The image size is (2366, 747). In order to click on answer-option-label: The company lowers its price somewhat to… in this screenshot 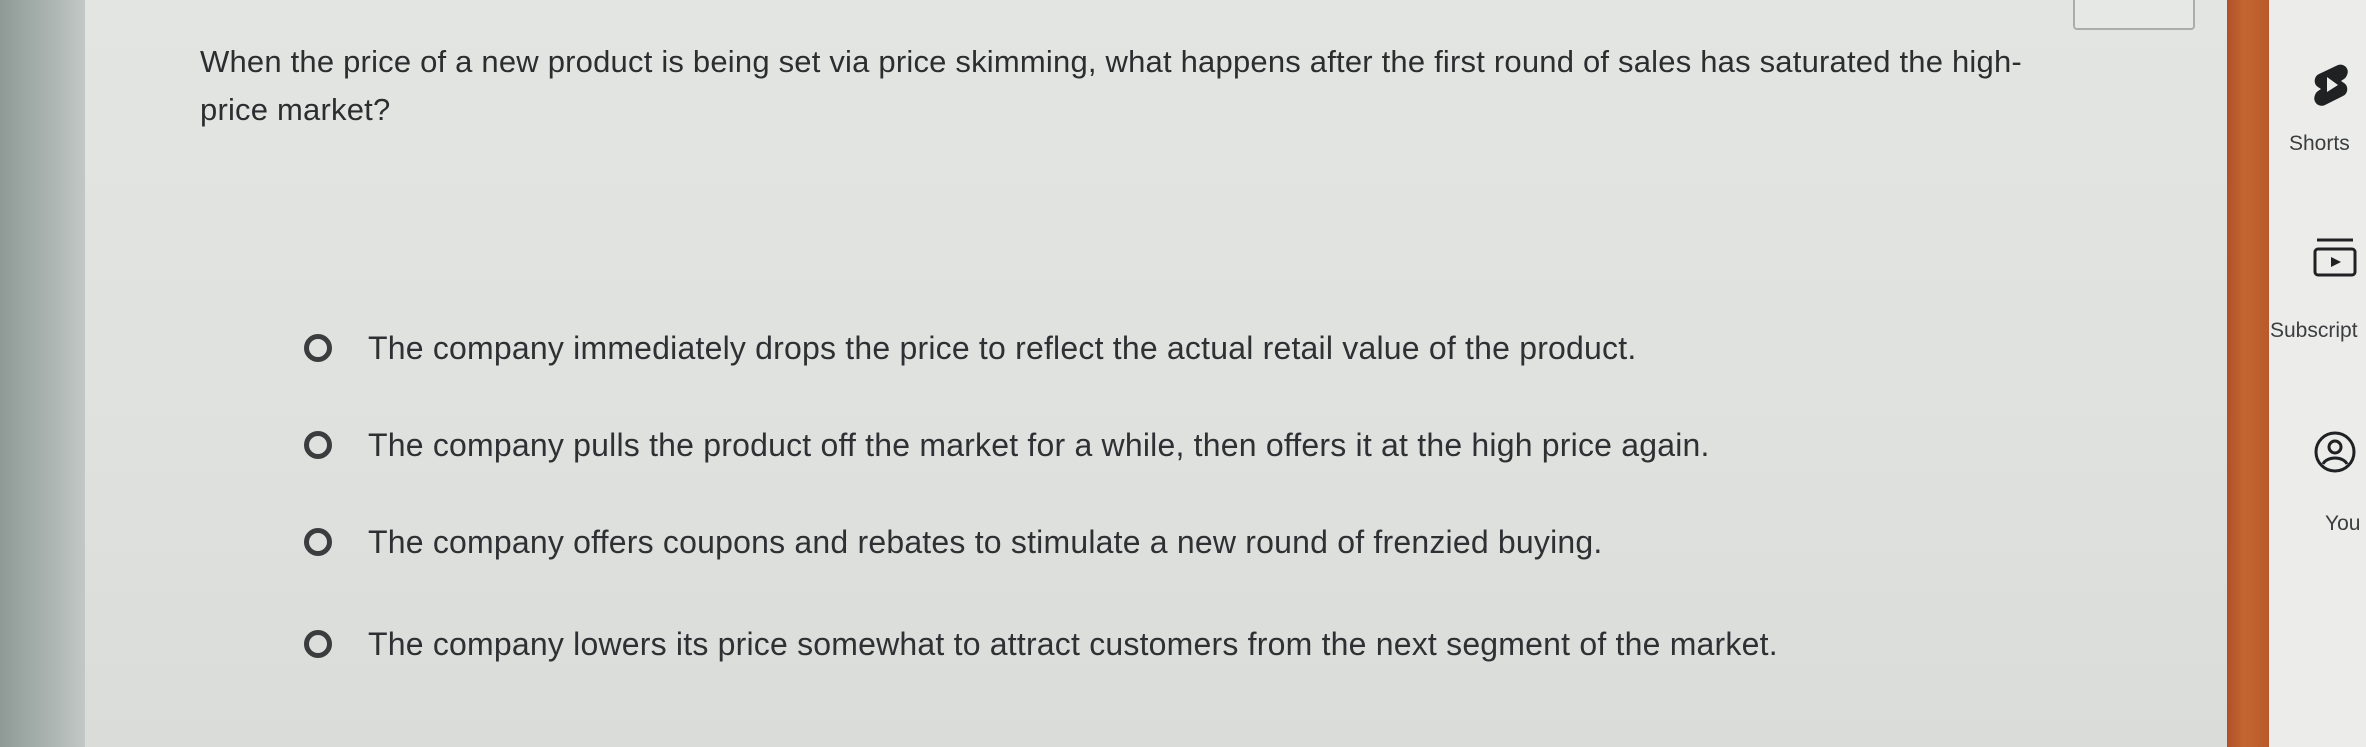, I will do `click(1073, 643)`.